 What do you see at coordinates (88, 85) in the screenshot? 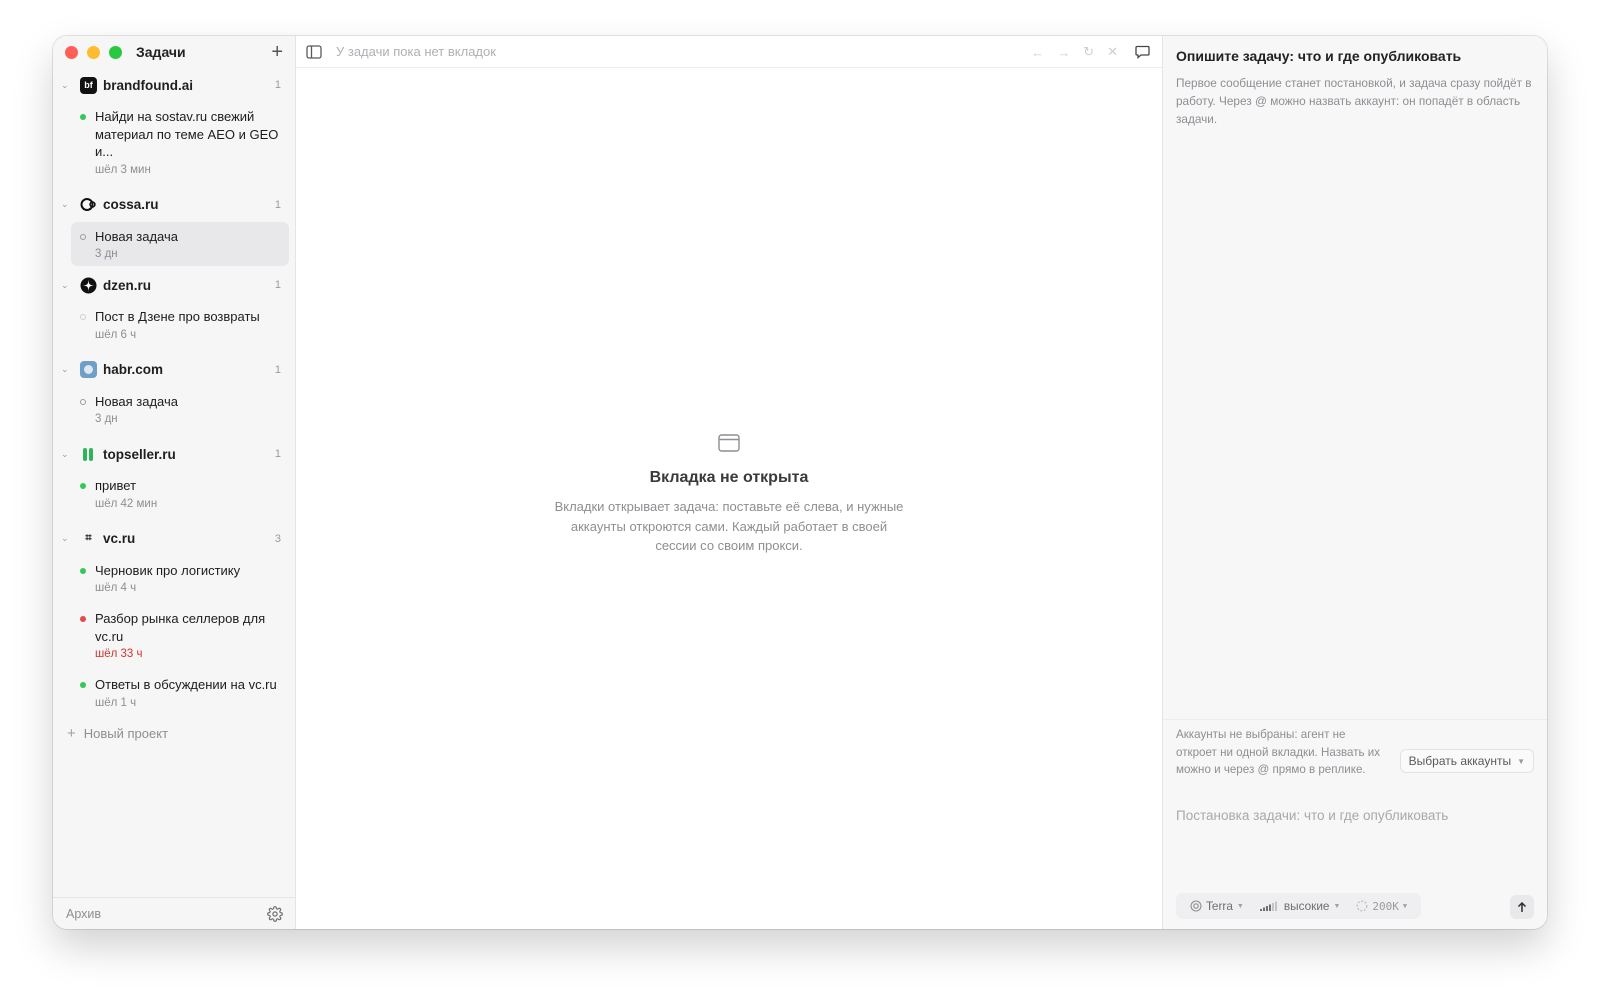
I see `brandfound-logo-icon: bf` at bounding box center [88, 85].